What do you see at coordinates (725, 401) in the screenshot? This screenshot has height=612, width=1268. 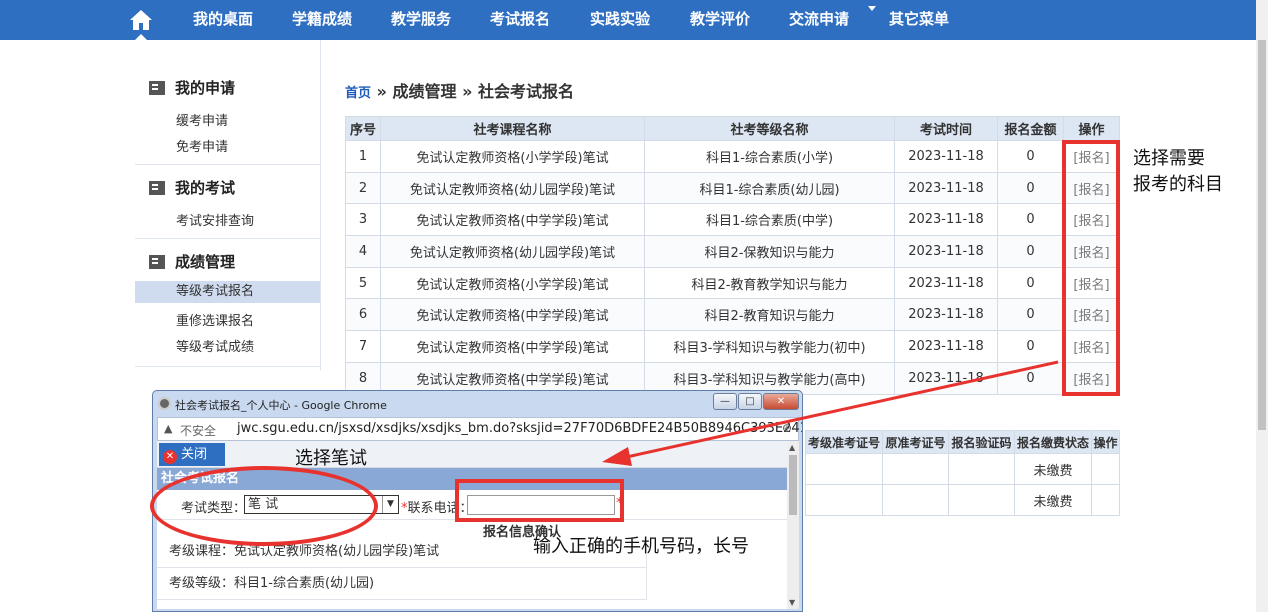 I see `minimize-button: —` at bounding box center [725, 401].